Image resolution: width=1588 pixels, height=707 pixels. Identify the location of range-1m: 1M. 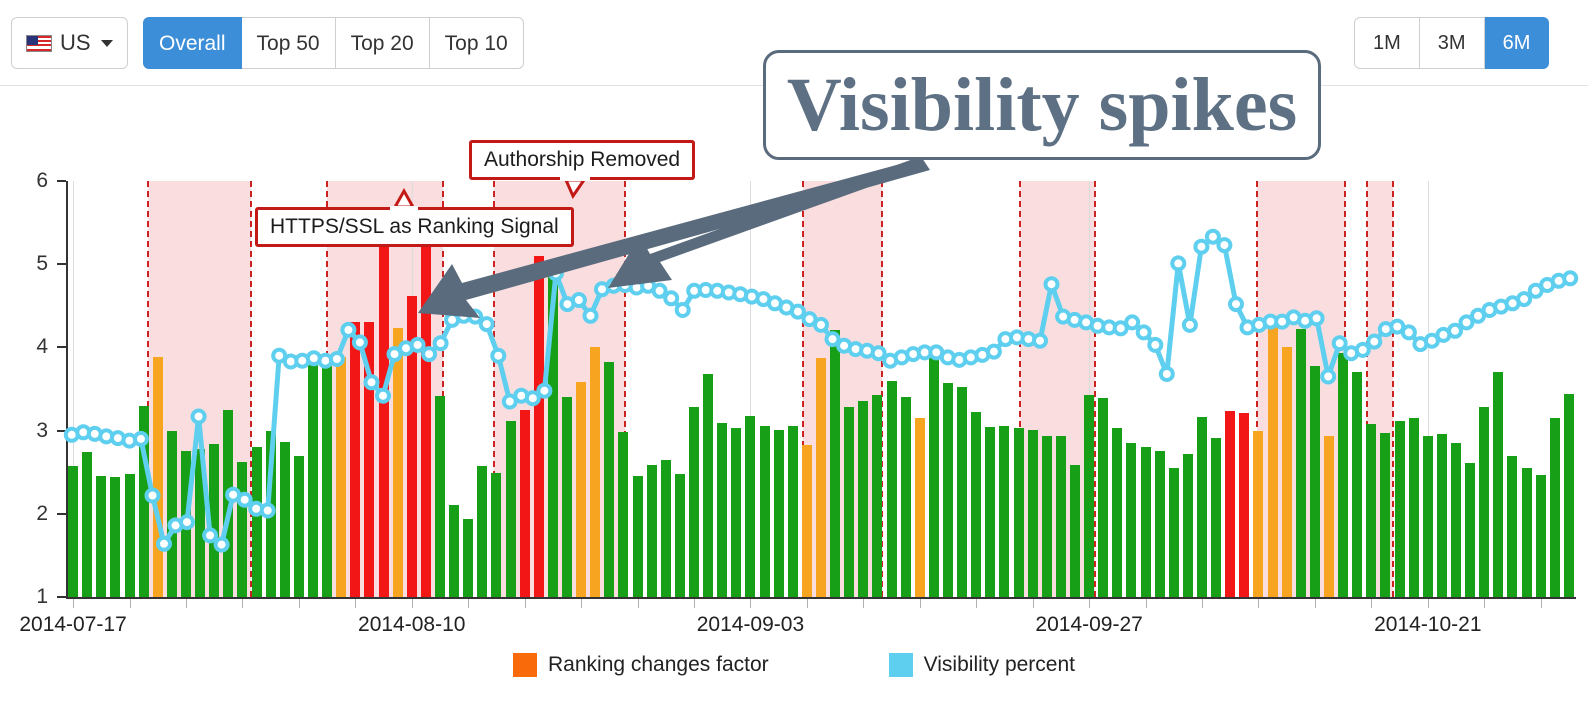
(1387, 43).